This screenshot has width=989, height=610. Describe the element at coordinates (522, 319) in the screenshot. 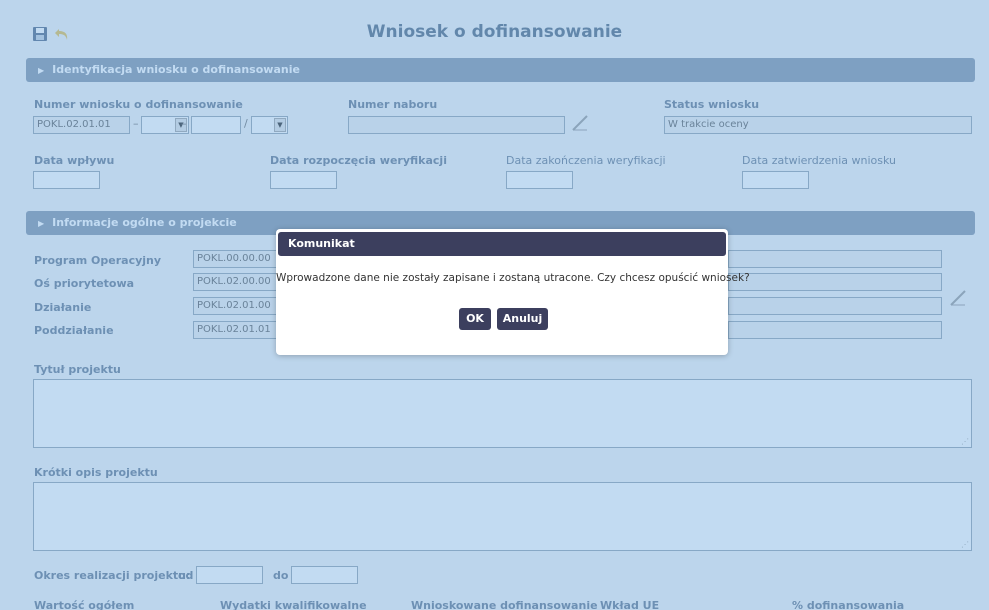

I see `cancel-button: Anuluj` at that location.